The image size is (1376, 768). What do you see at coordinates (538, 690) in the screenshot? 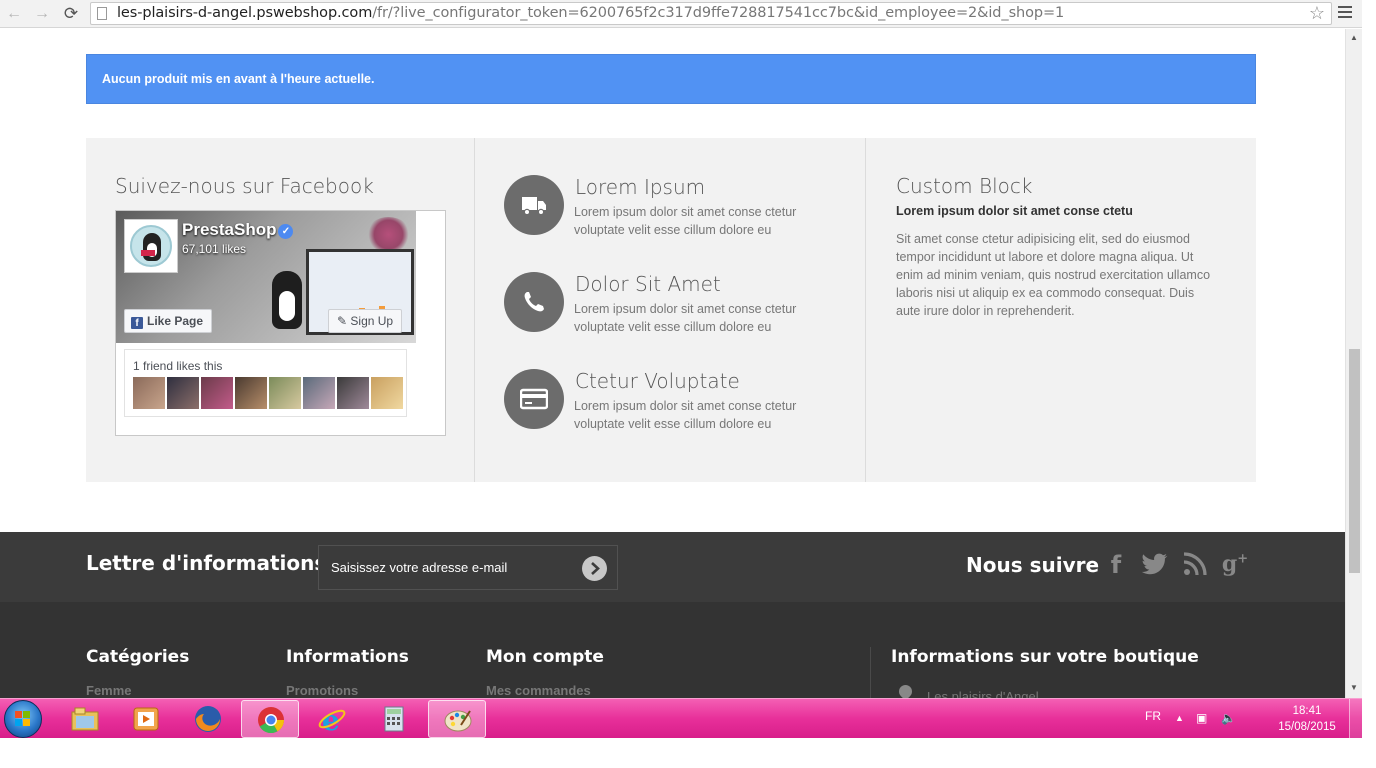
I see `footer-link: Mes commandes` at bounding box center [538, 690].